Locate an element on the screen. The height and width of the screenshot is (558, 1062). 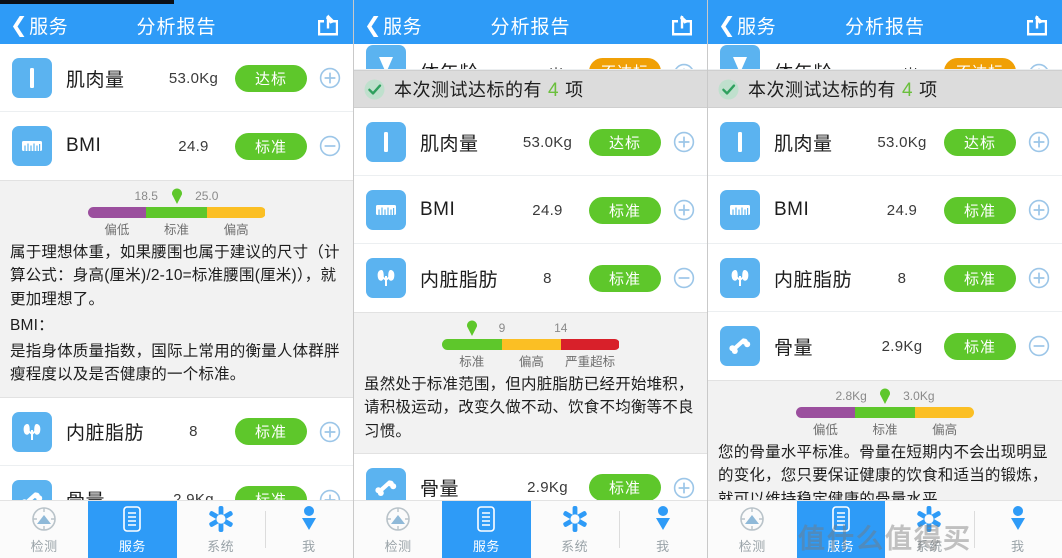
kidneys-icon is located at coordinates (32, 431).